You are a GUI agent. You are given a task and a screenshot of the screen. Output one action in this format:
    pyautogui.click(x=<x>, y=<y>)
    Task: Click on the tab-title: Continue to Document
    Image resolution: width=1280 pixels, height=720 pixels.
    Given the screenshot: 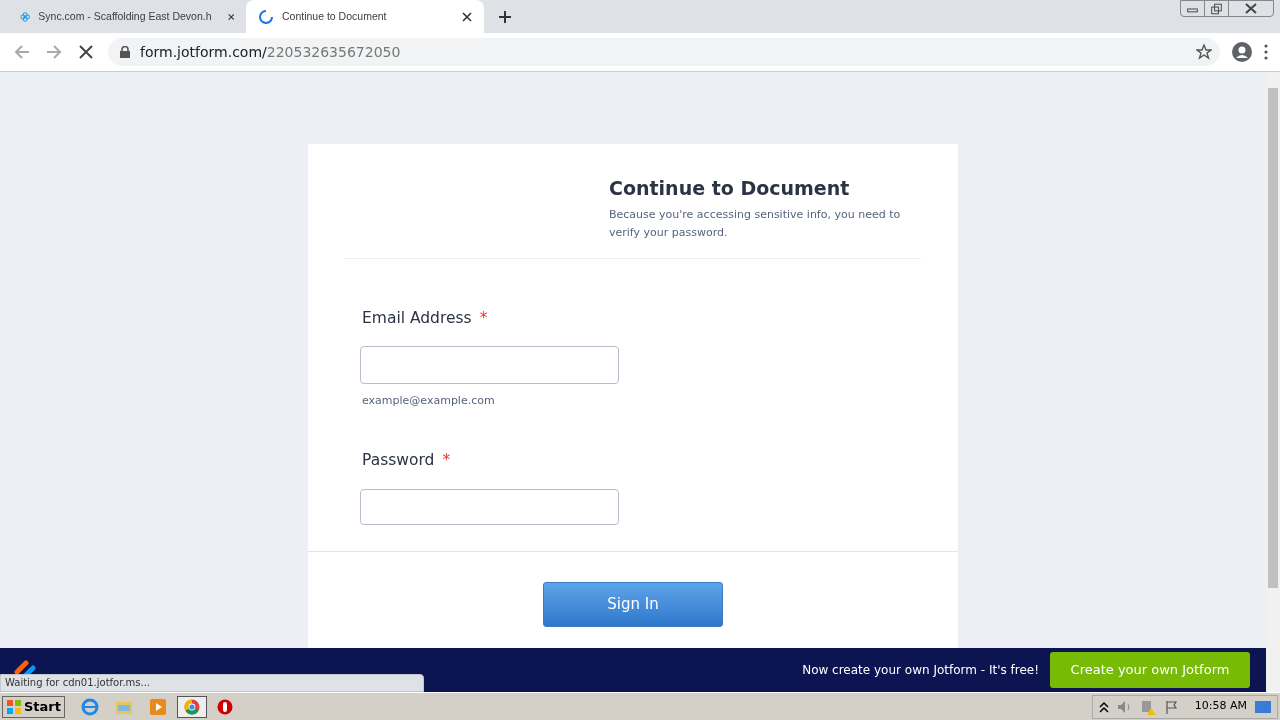 What is the action you would take?
    pyautogui.click(x=334, y=16)
    